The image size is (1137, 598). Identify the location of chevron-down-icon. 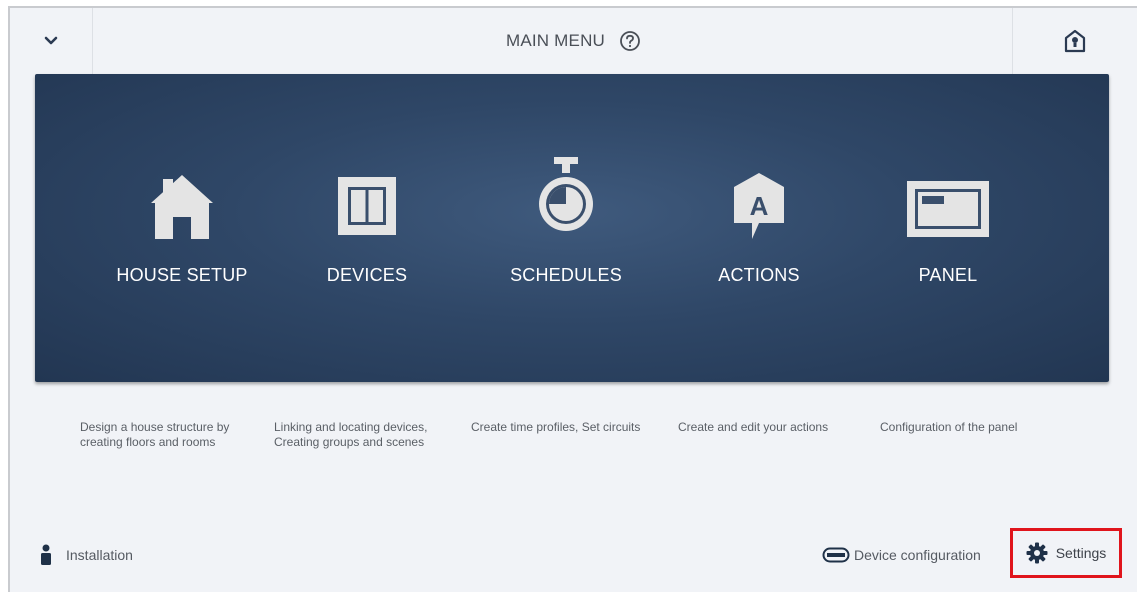
(51, 40).